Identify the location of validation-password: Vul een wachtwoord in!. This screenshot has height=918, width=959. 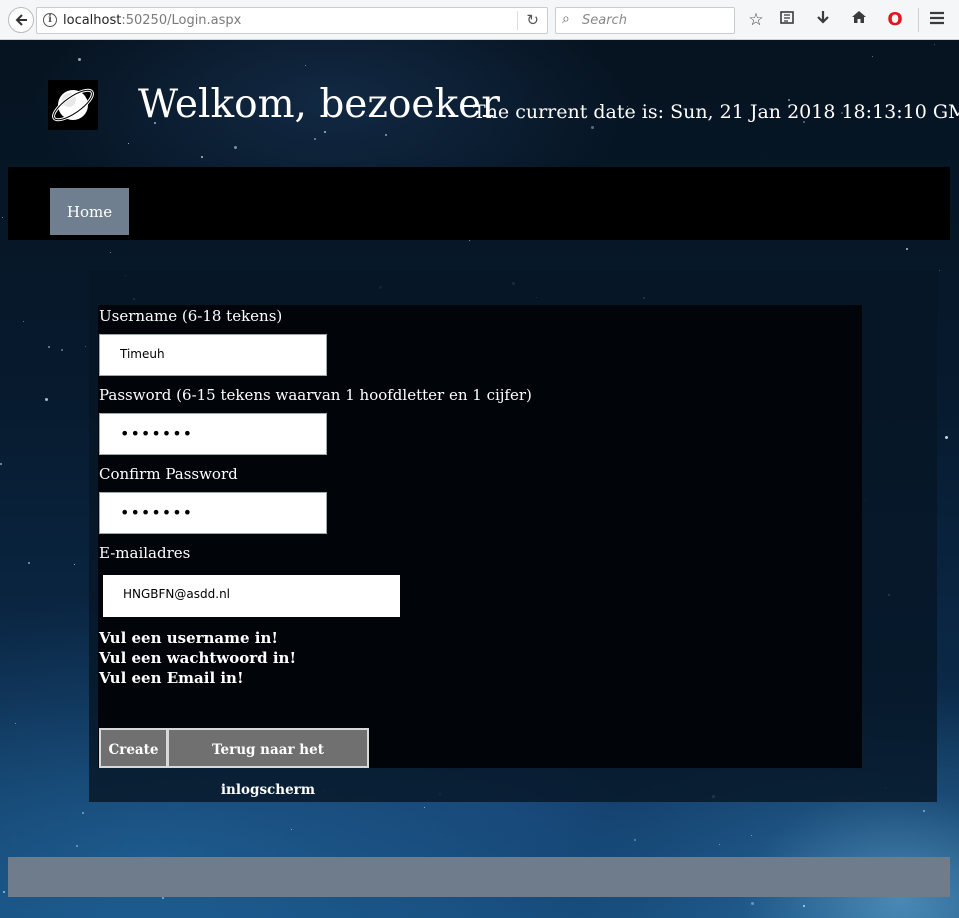
(198, 658).